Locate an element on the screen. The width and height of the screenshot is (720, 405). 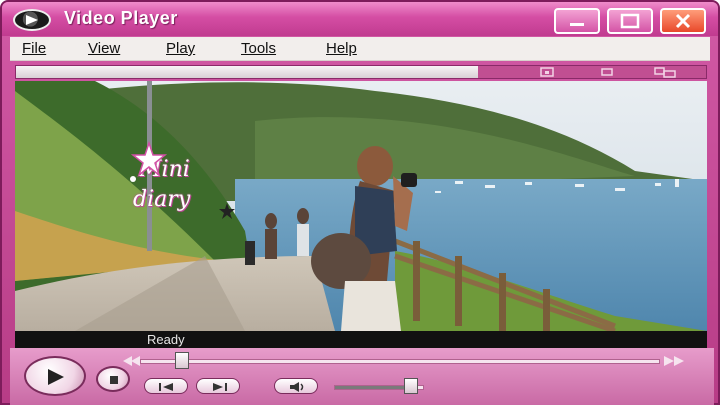
menu-file: File is located at coordinates (34, 48).